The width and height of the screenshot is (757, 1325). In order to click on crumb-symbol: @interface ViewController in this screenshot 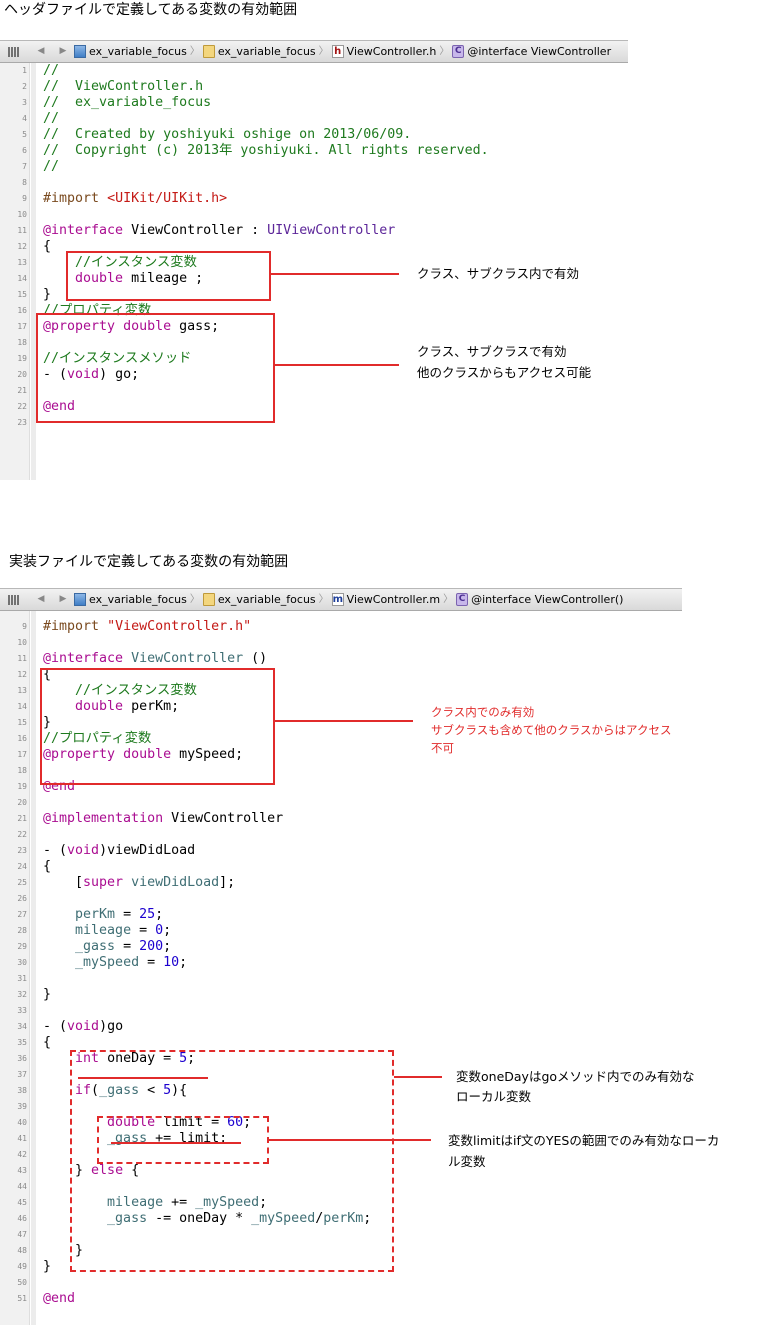, I will do `click(539, 51)`.